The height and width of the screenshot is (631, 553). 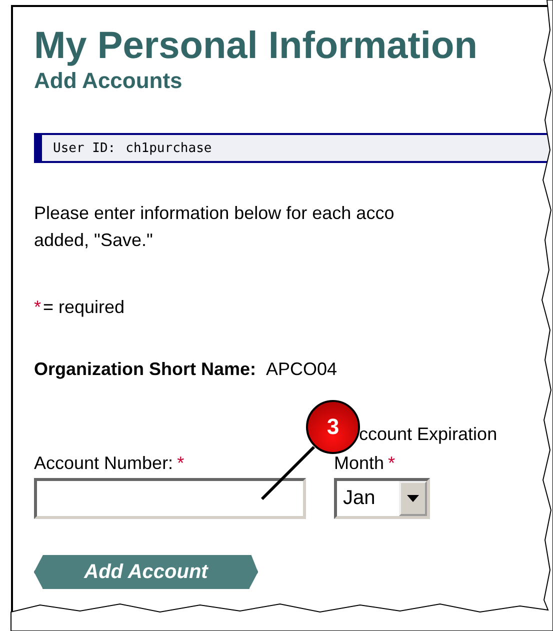 I want to click on required-note: = required, so click(x=84, y=307).